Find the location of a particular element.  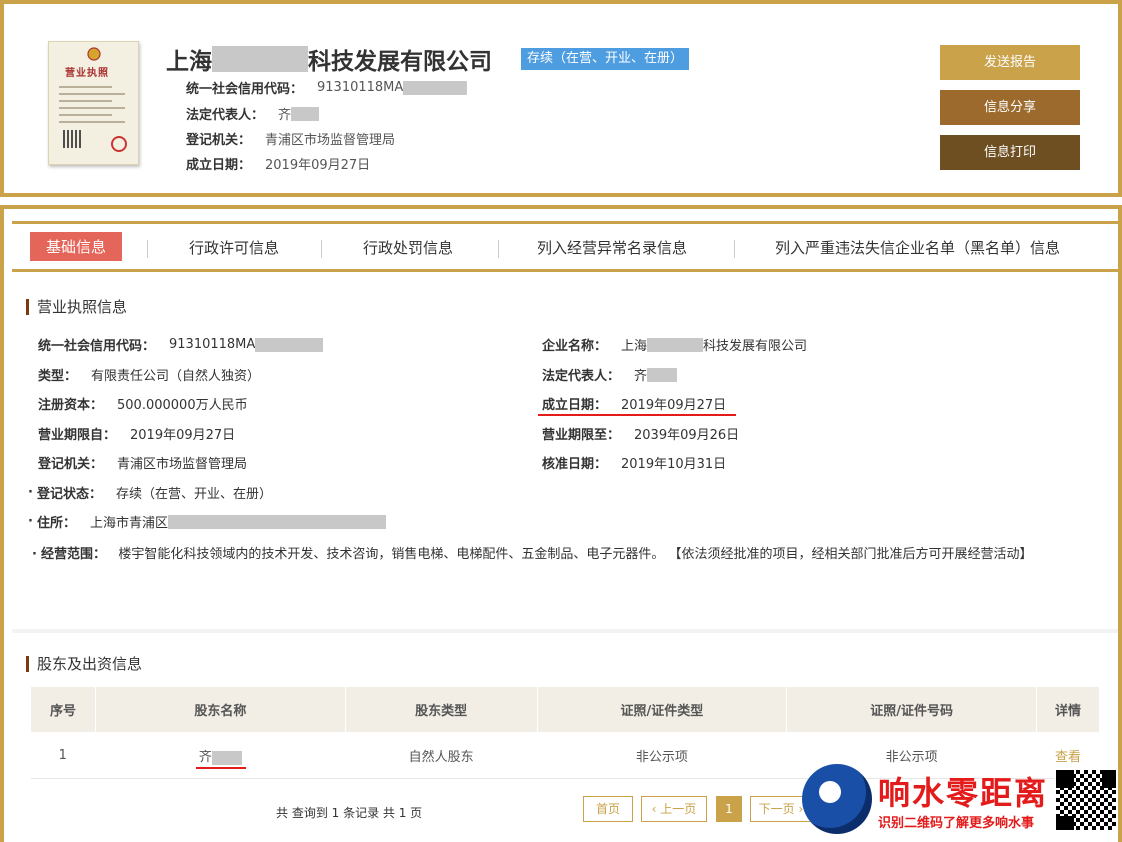

company-name: 上海 科技发展有限公司 is located at coordinates (329, 59).